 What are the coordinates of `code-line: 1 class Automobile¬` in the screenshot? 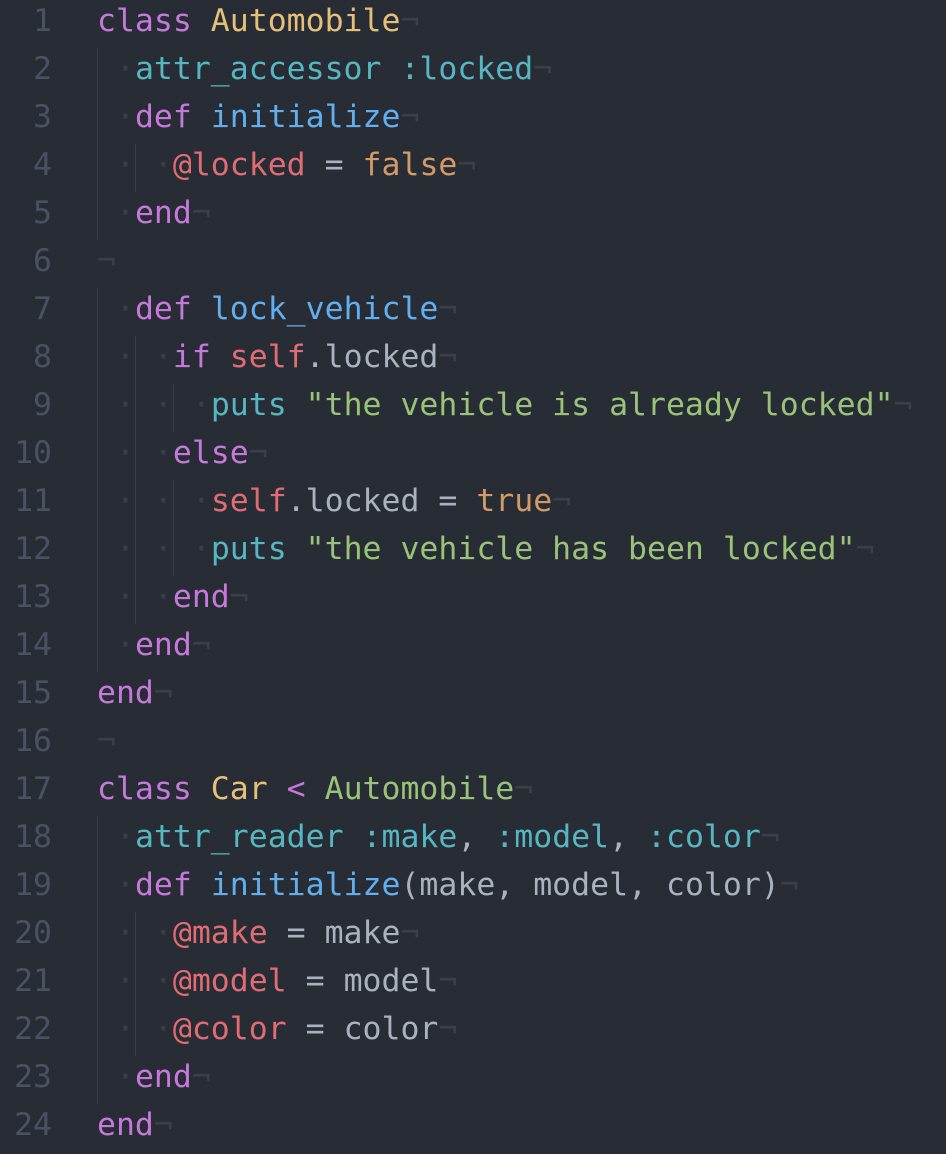 It's located at (473, 24).